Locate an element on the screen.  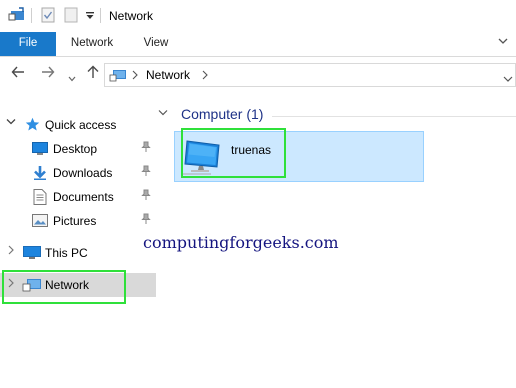
computer-icon is located at coordinates (32, 254).